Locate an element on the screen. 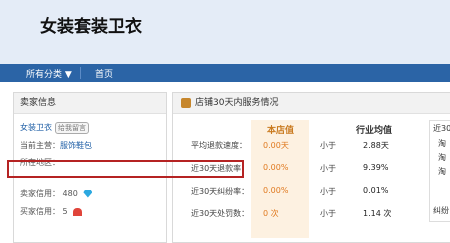  buyer-credit-row: 买家信用： 5 is located at coordinates (51, 211).